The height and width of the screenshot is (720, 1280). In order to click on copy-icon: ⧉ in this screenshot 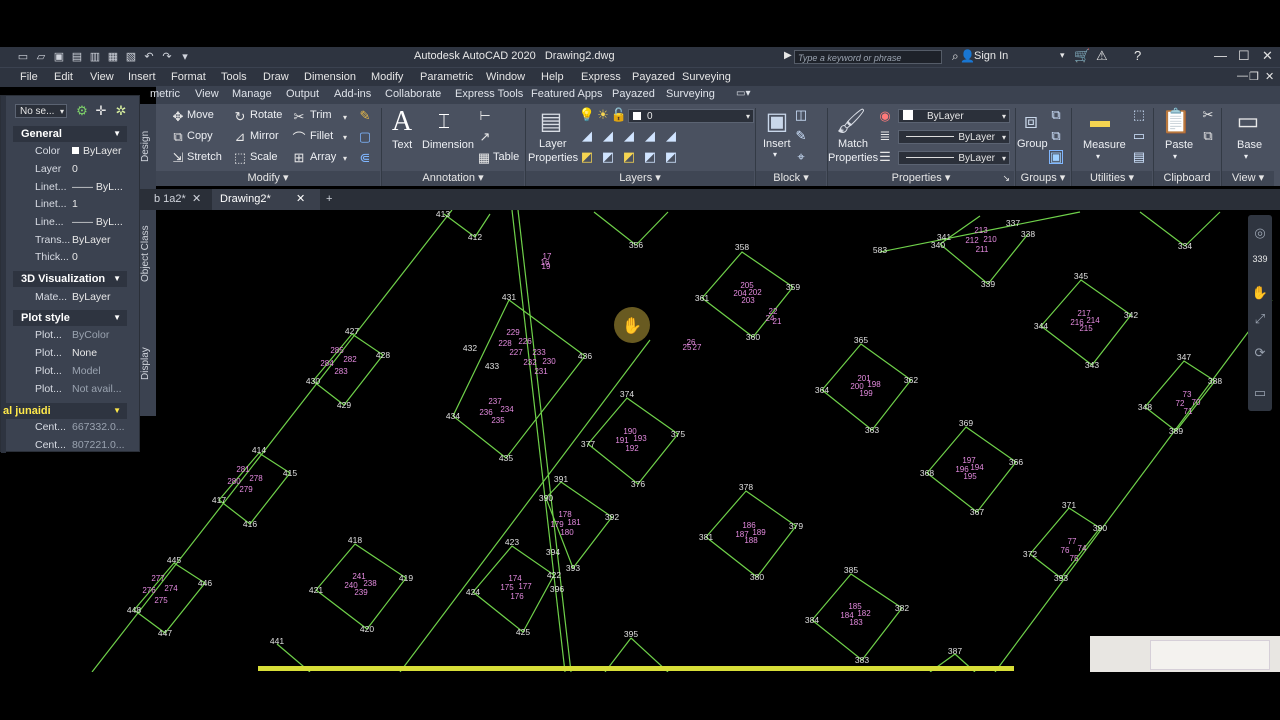, I will do `click(178, 137)`.